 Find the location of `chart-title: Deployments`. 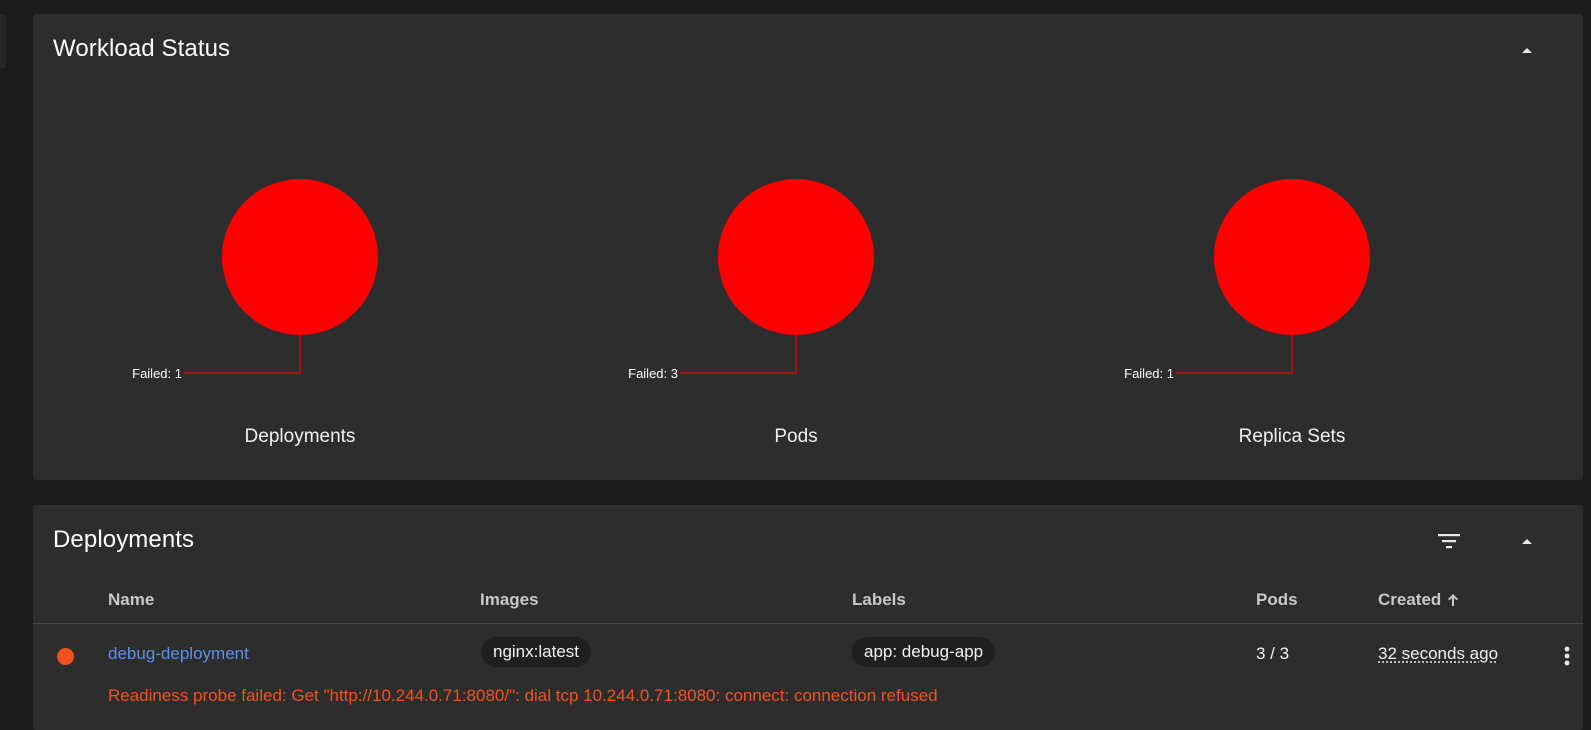

chart-title: Deployments is located at coordinates (300, 436).